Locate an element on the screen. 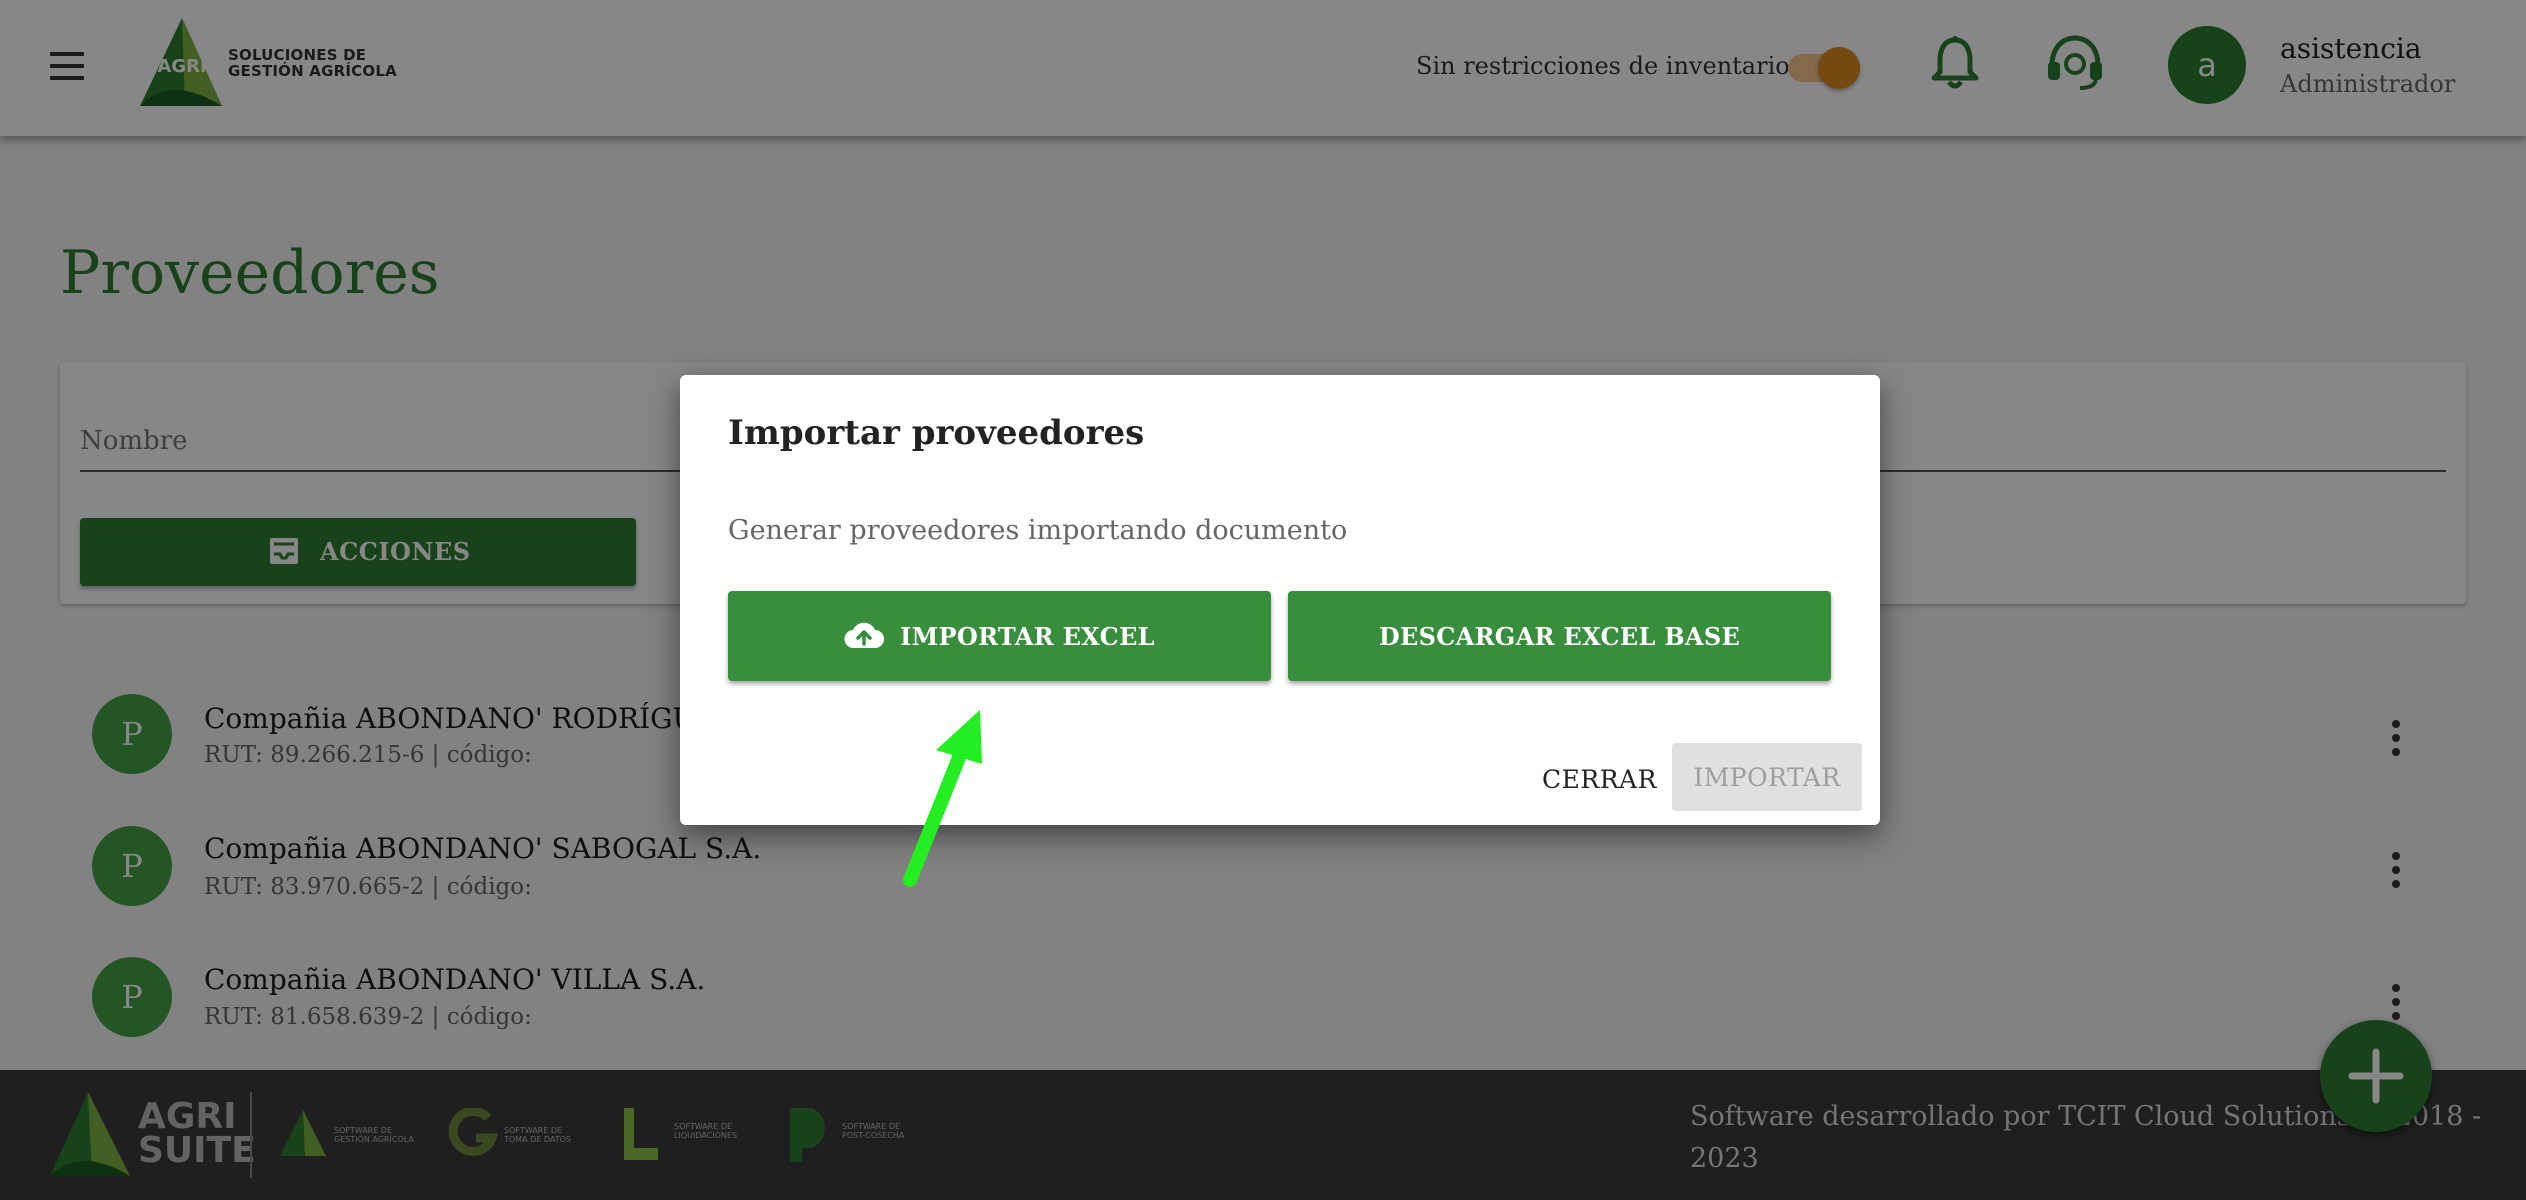 The height and width of the screenshot is (1200, 2526). annotation-arrow-icon is located at coordinates (942, 798).